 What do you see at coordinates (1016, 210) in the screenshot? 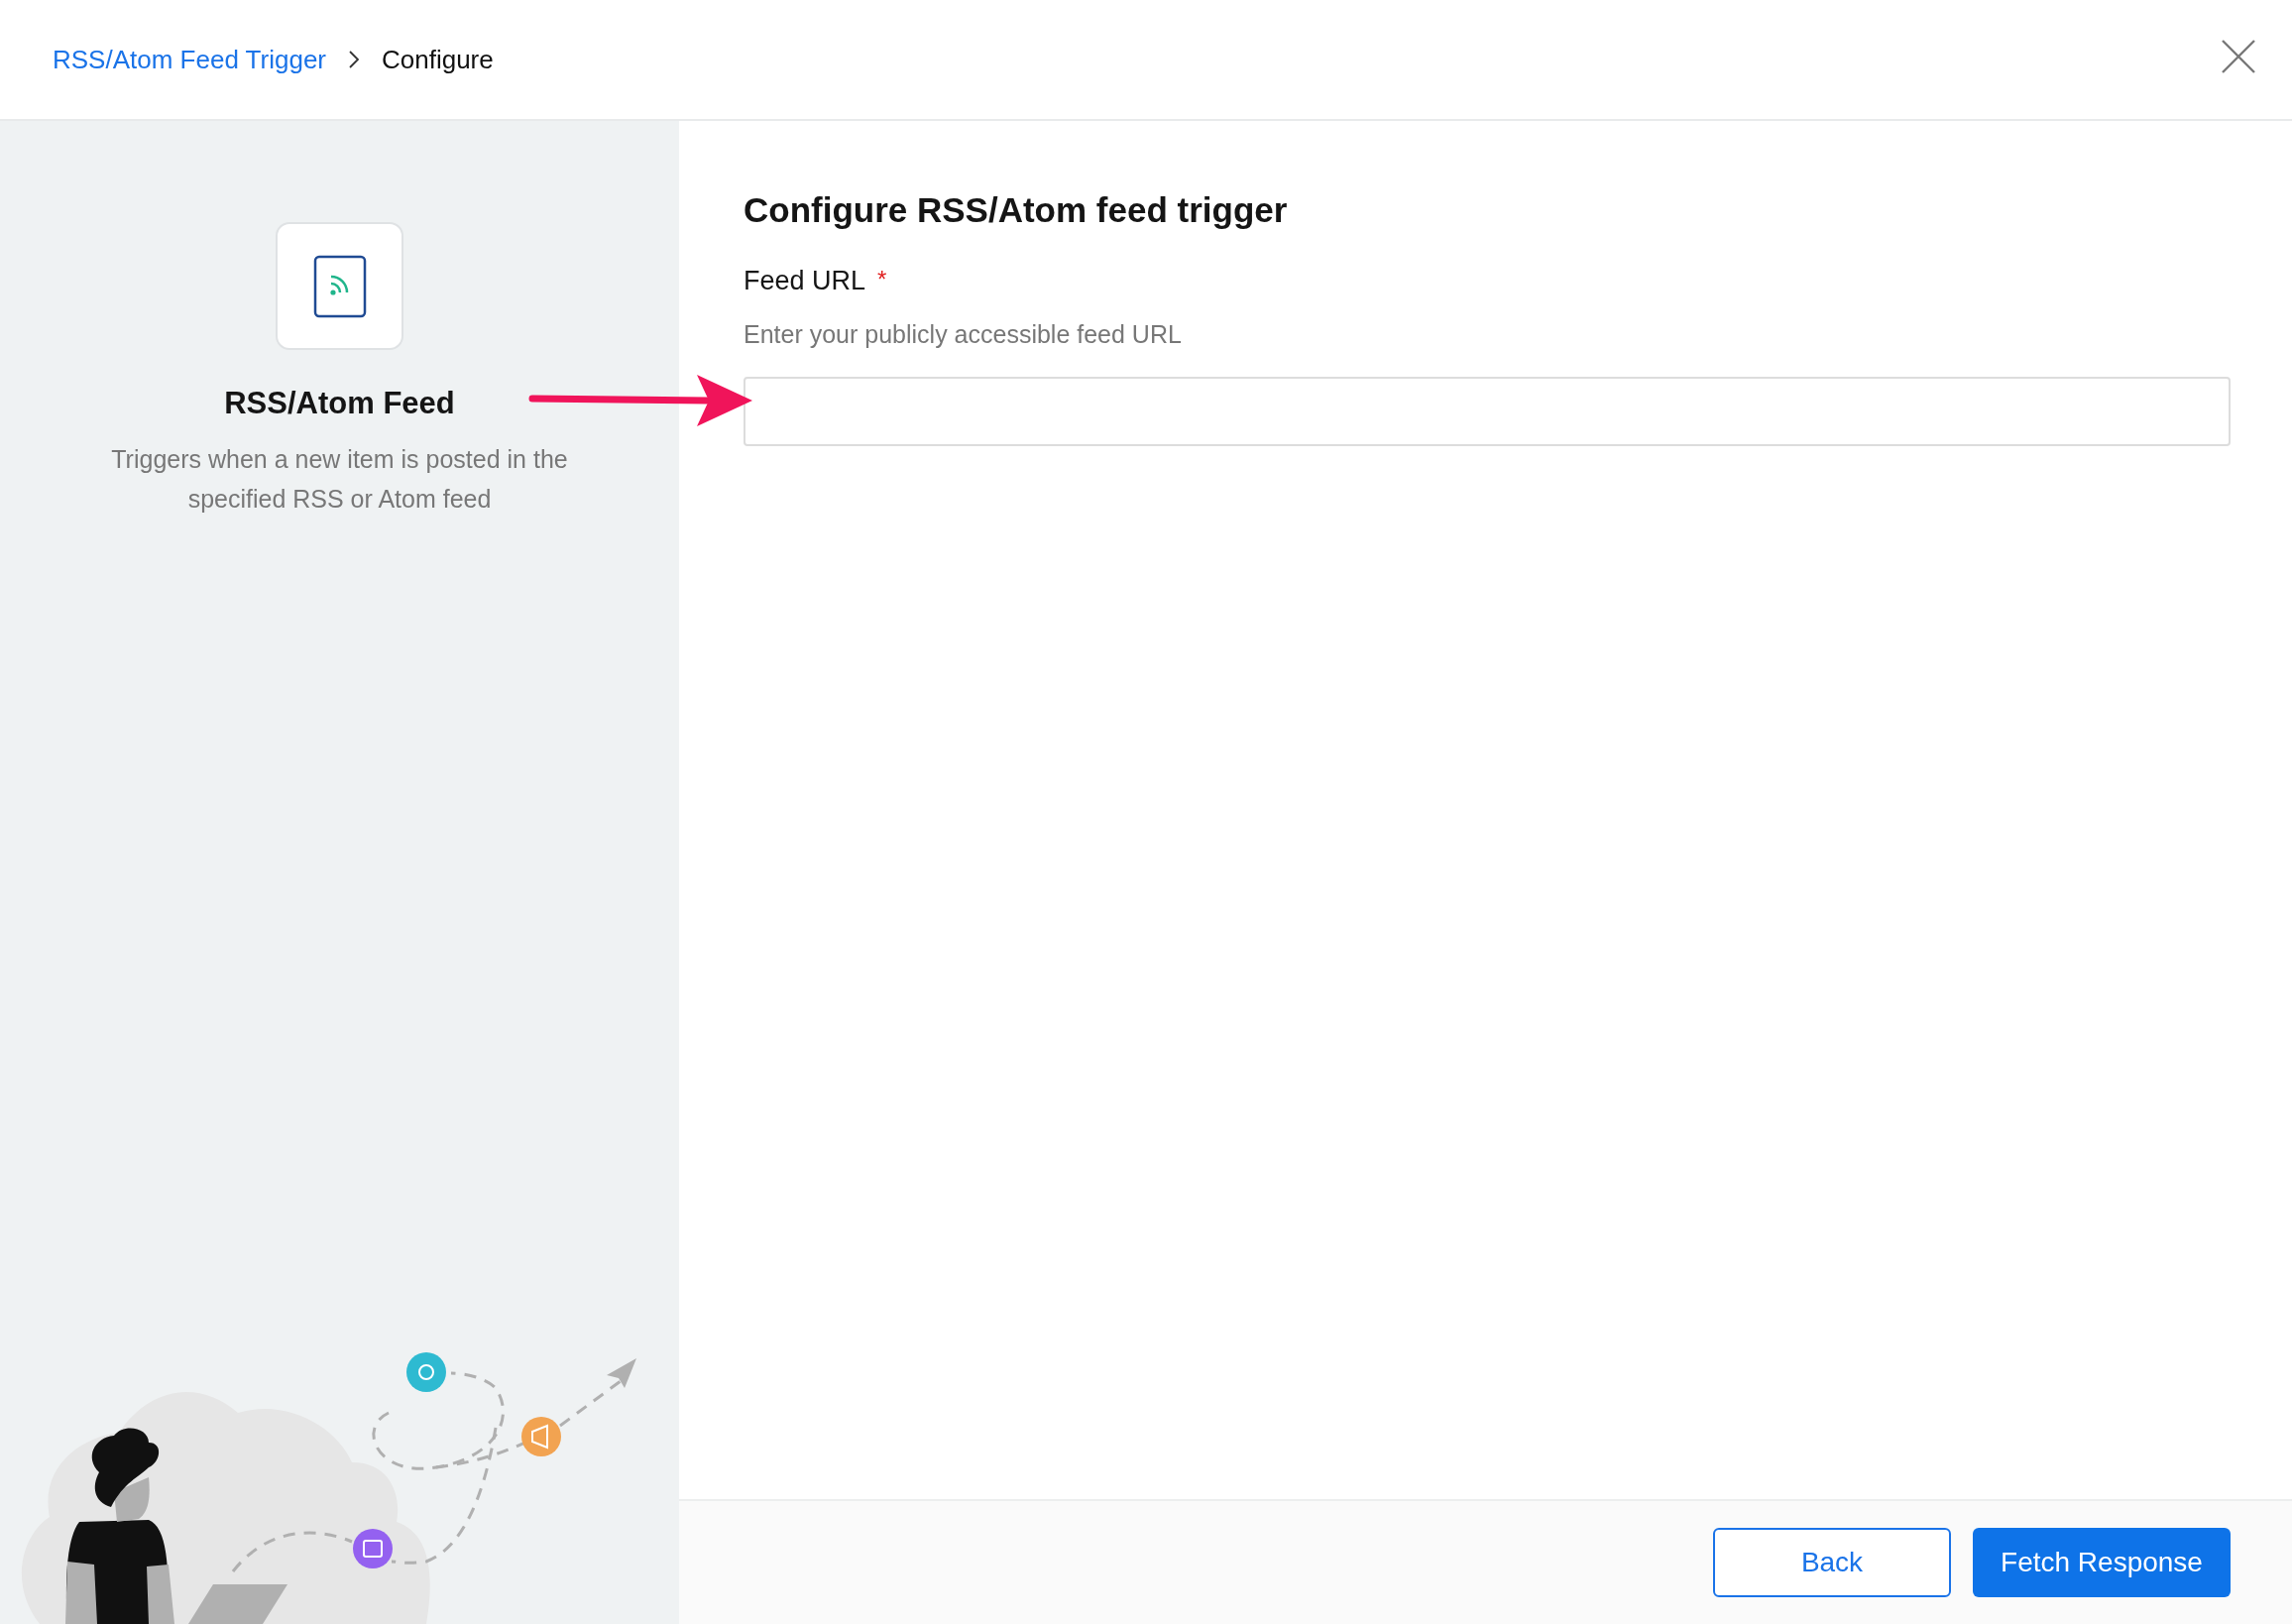
I see `form-title: Configure RSS/Atom feed trigger` at bounding box center [1016, 210].